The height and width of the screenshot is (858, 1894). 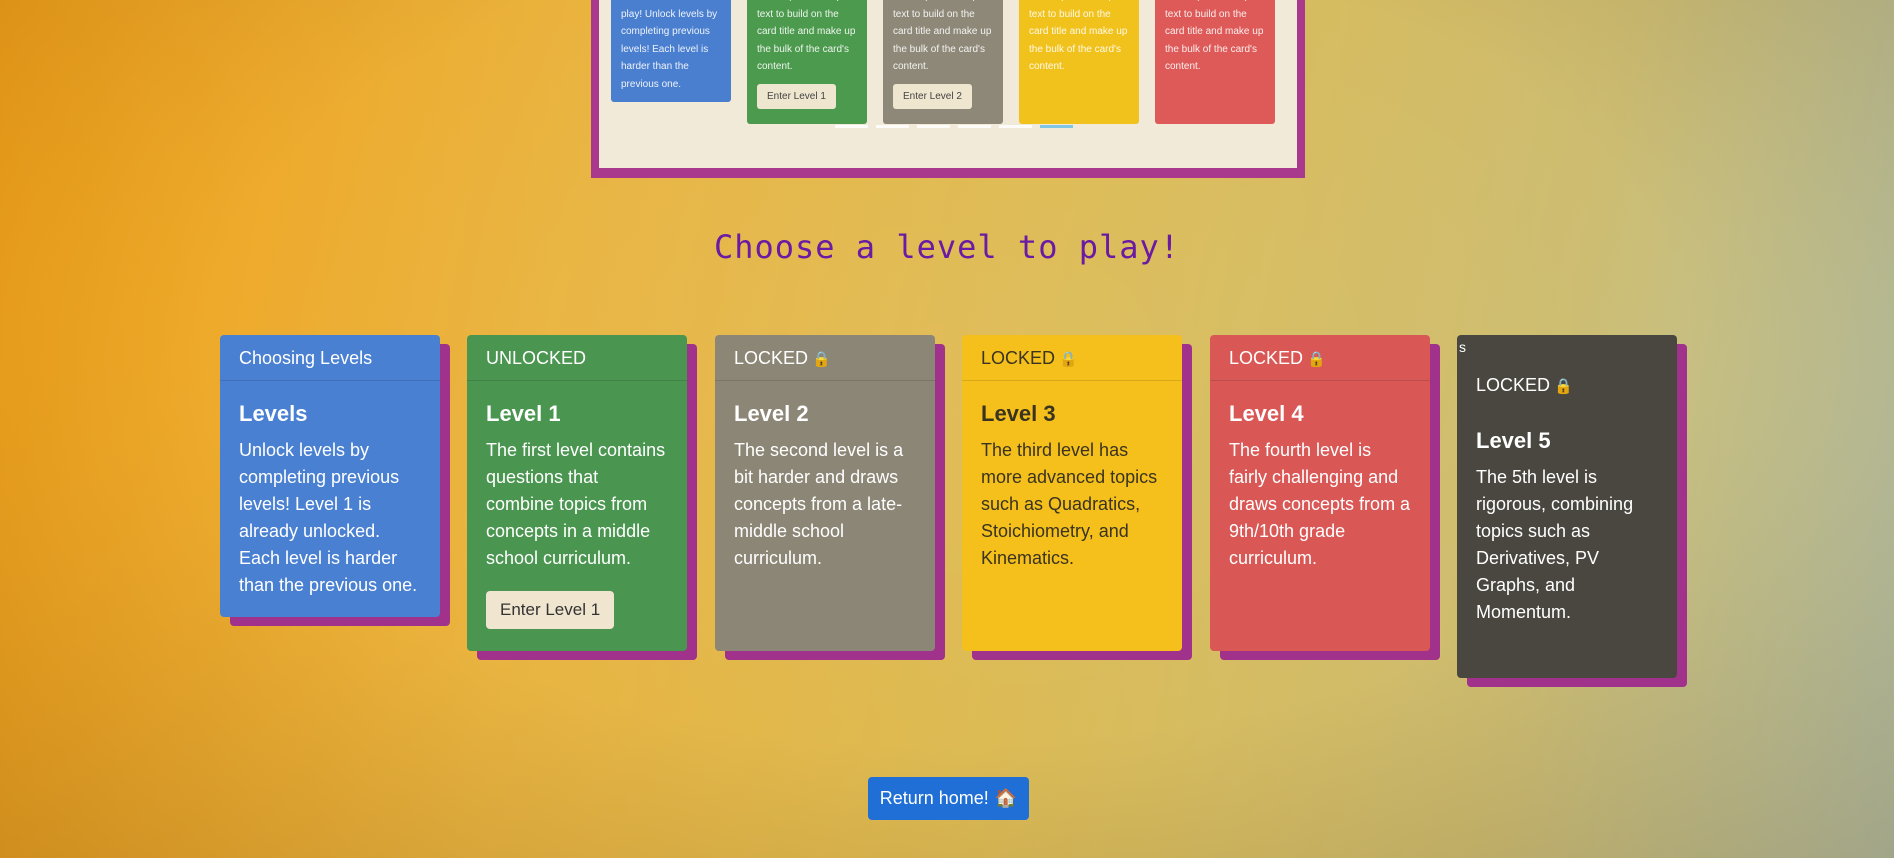 I want to click on return-home-label: Return home!, so click(x=934, y=798).